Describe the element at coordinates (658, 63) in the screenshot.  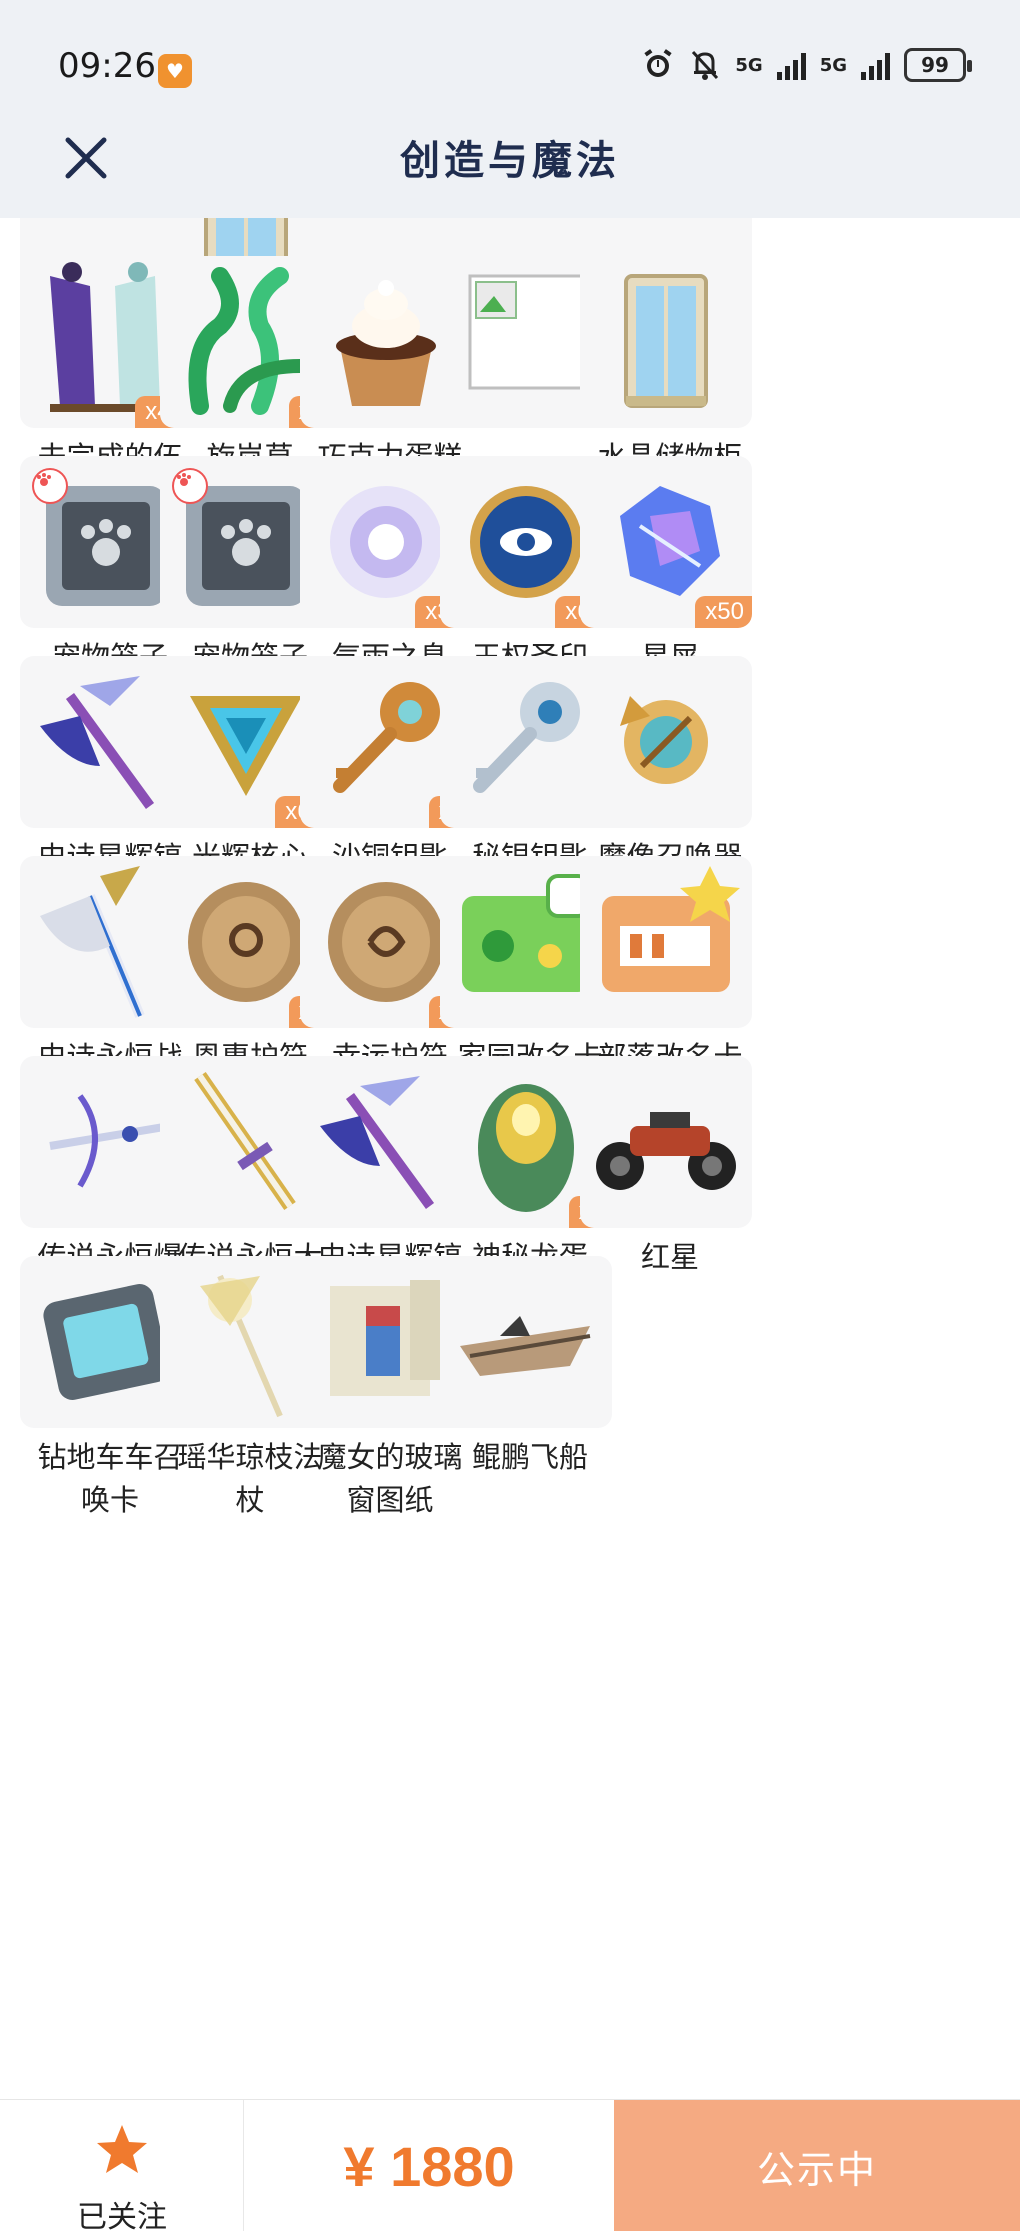
I see `alarm-icon` at that location.